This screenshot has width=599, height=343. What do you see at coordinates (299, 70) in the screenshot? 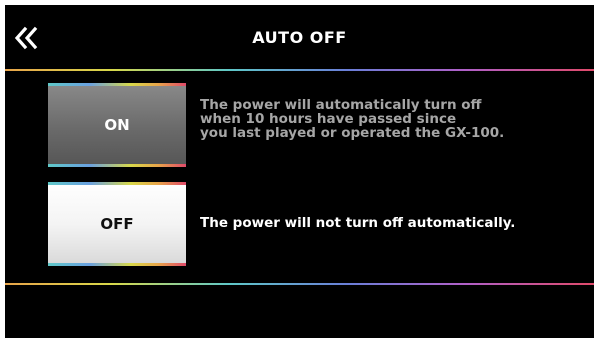
I see `header-divider` at bounding box center [299, 70].